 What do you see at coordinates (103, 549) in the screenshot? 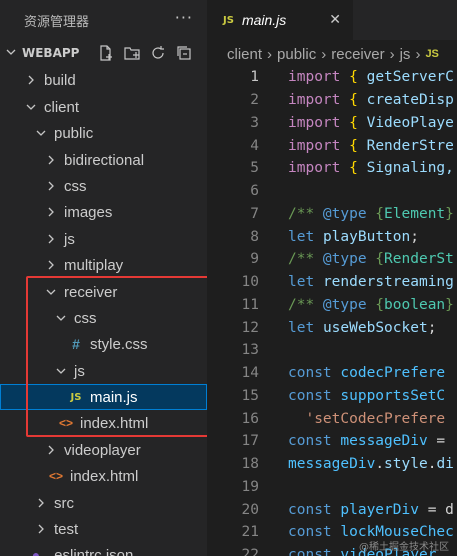
I see `file--eslintrc-json: ● .eslintrc.json` at bounding box center [103, 549].